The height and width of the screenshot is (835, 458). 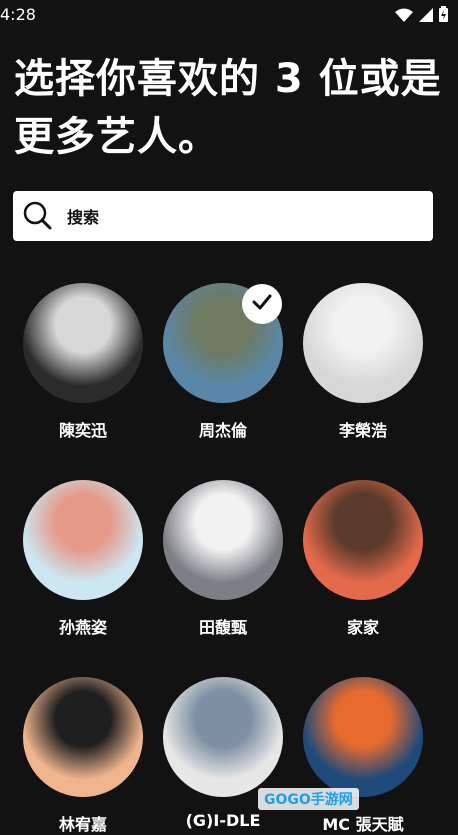 I want to click on selected-checkmark, so click(x=262, y=304).